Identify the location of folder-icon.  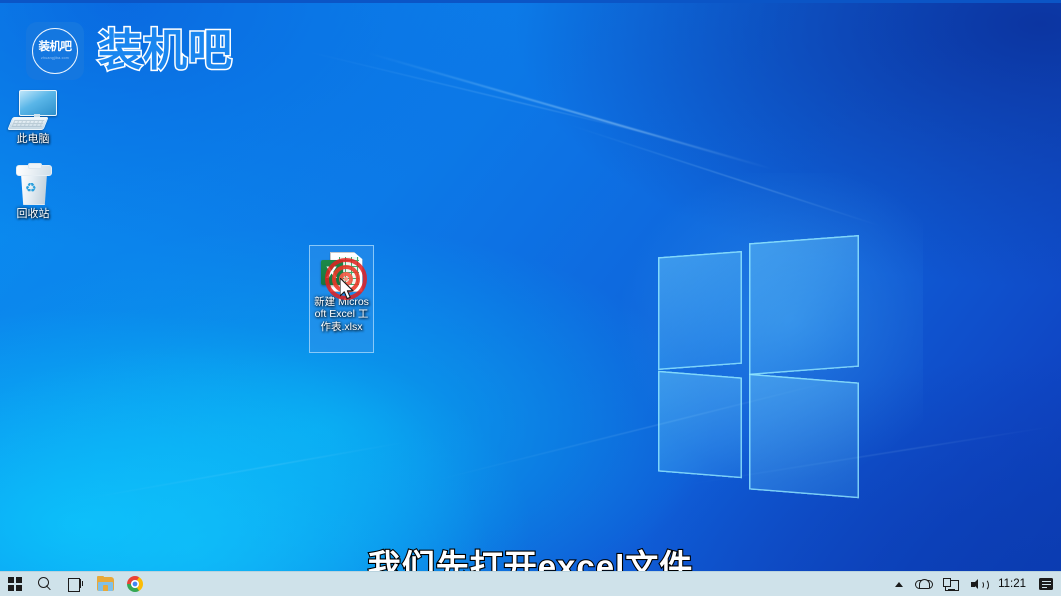
(105, 583).